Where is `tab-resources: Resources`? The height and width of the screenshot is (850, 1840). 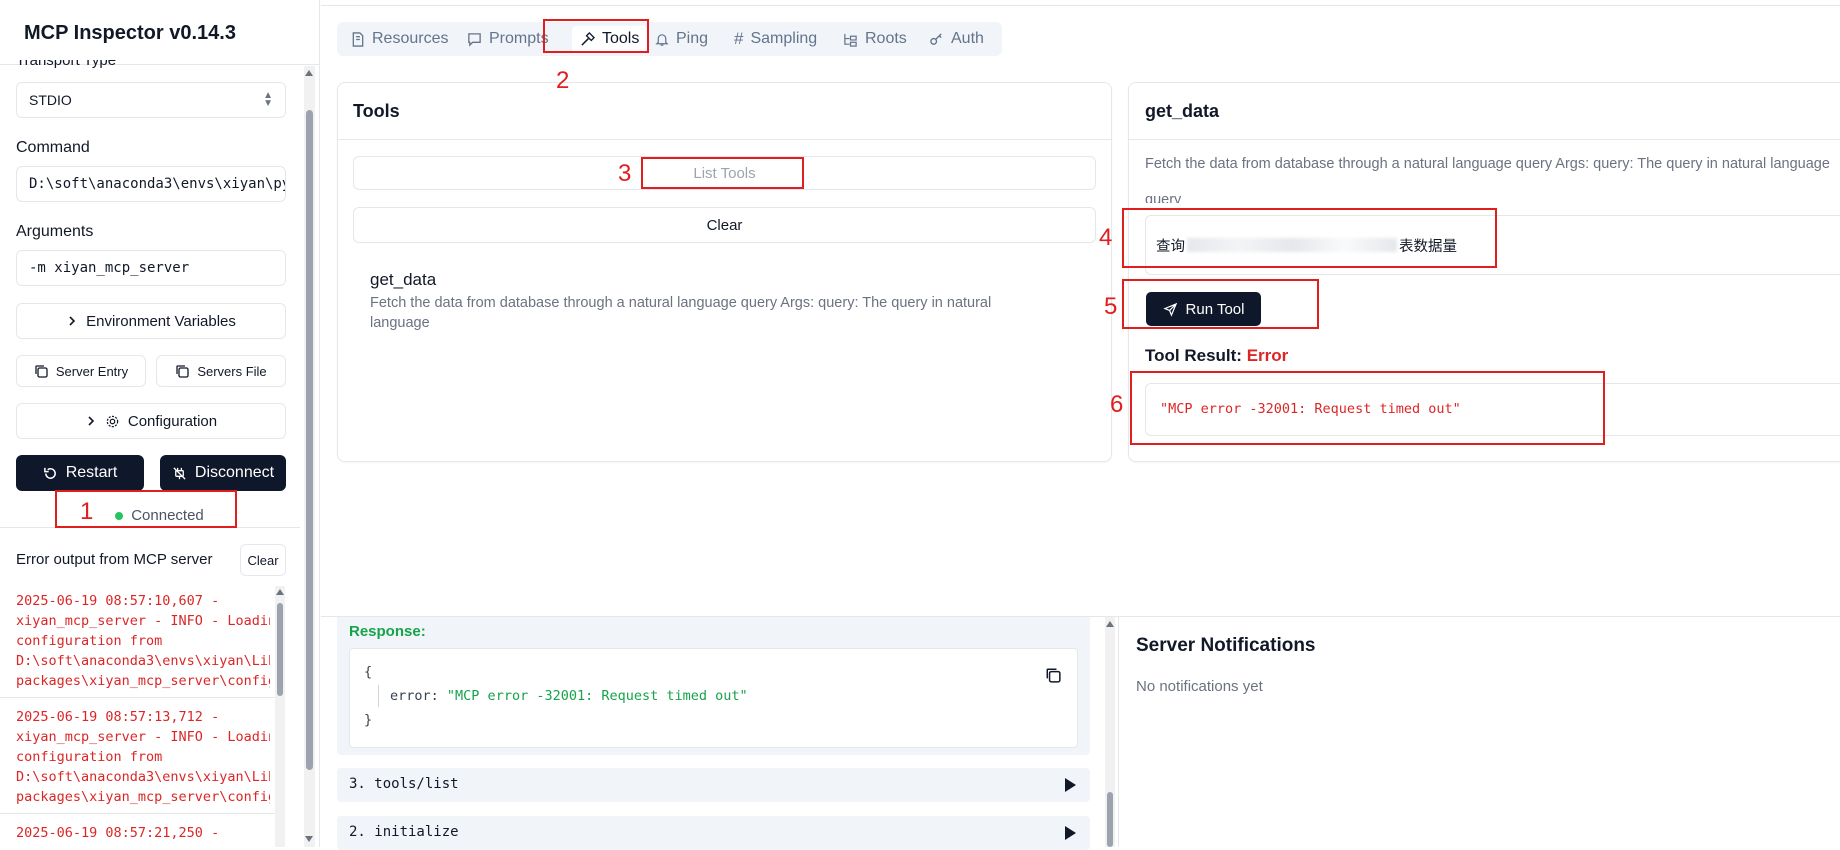
tab-resources: Resources is located at coordinates (399, 39).